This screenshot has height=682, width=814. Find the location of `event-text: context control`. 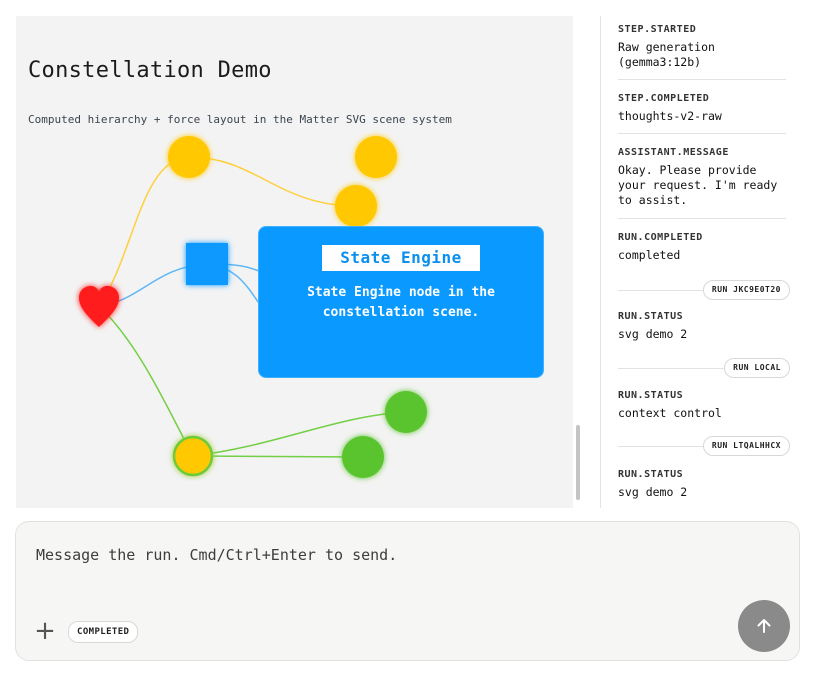

event-text: context control is located at coordinates (670, 413).